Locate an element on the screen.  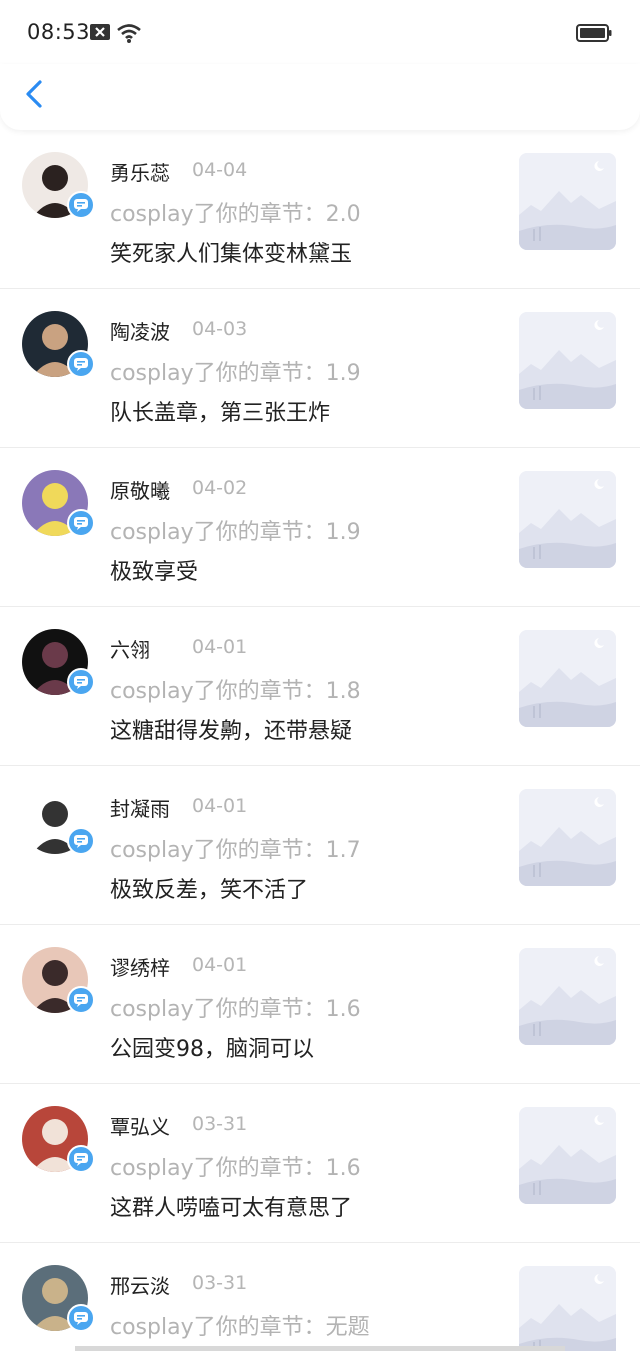
user-name: 封凝雨 is located at coordinates (140, 807).